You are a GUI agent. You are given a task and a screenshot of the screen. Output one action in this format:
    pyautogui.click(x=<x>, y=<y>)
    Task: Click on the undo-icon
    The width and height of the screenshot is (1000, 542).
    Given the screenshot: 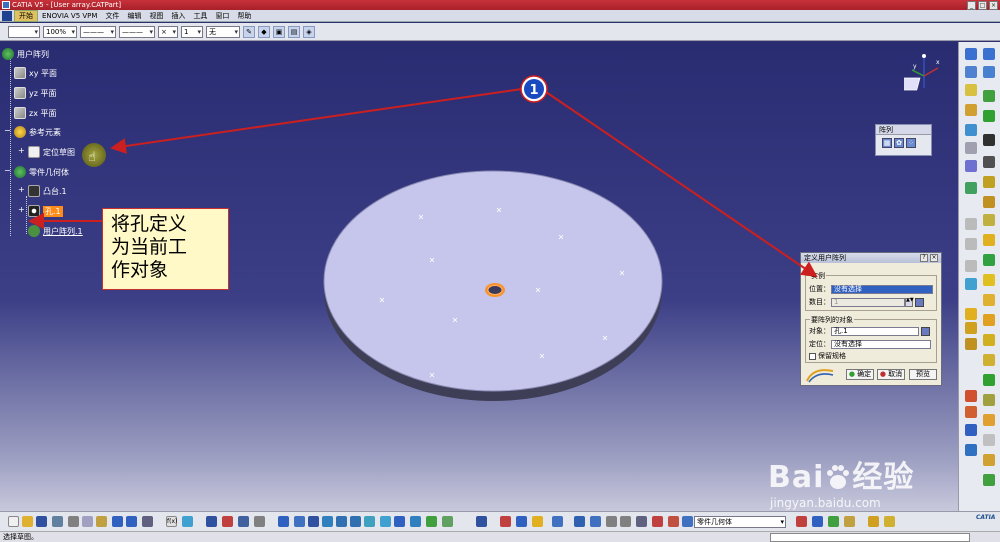 What is the action you would take?
    pyautogui.click(x=117, y=521)
    